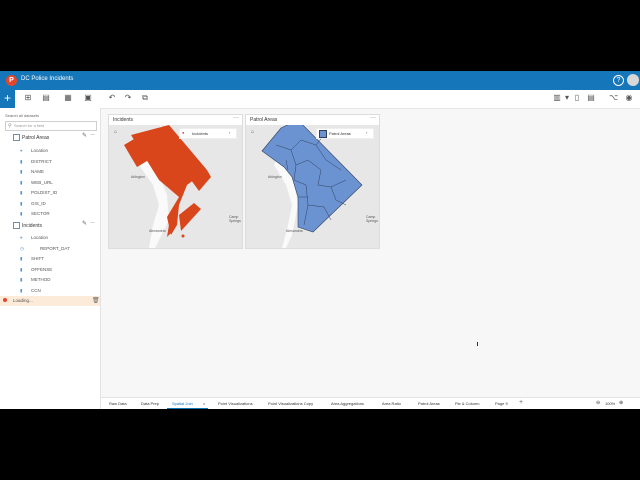  Describe the element at coordinates (183, 132) in the screenshot. I see `legend-points-icon: ●` at that location.